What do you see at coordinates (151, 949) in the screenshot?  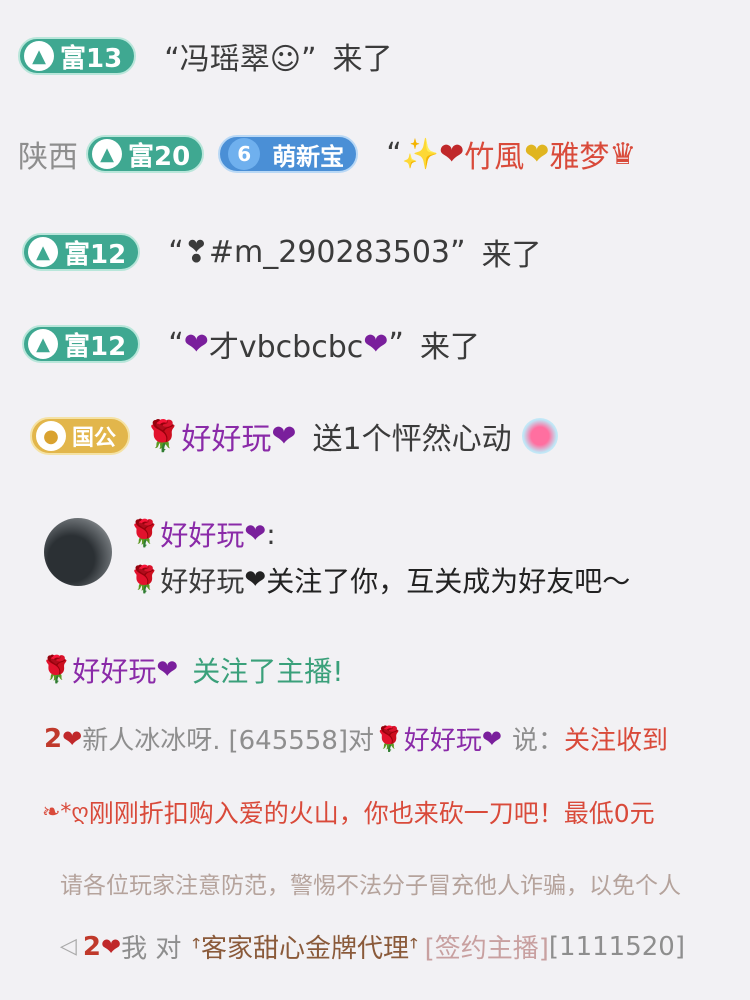 I see `sender-name: 我 对` at bounding box center [151, 949].